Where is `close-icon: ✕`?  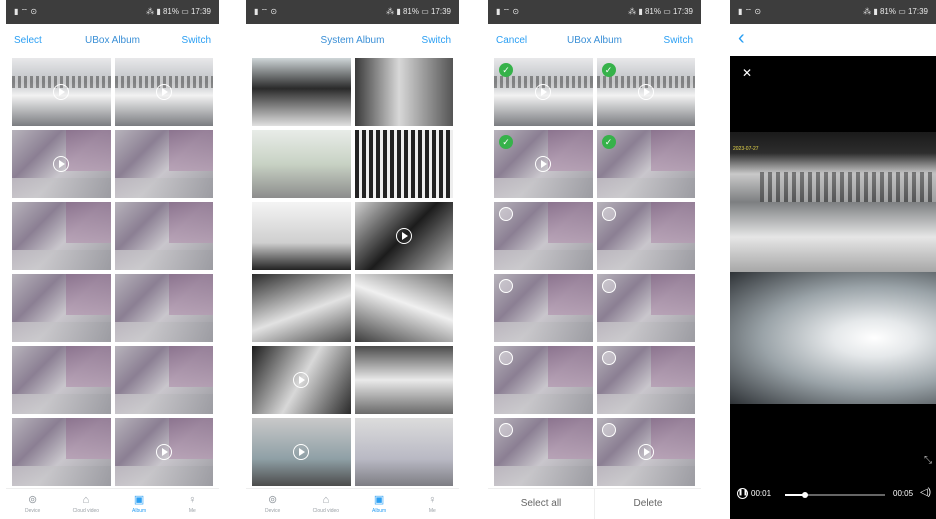 close-icon: ✕ is located at coordinates (747, 73).